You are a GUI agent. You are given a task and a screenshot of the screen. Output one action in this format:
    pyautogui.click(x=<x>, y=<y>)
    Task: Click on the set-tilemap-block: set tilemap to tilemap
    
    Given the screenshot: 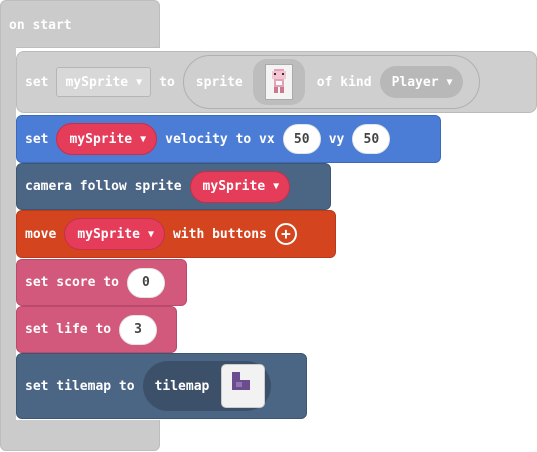 What is the action you would take?
    pyautogui.click(x=161, y=386)
    